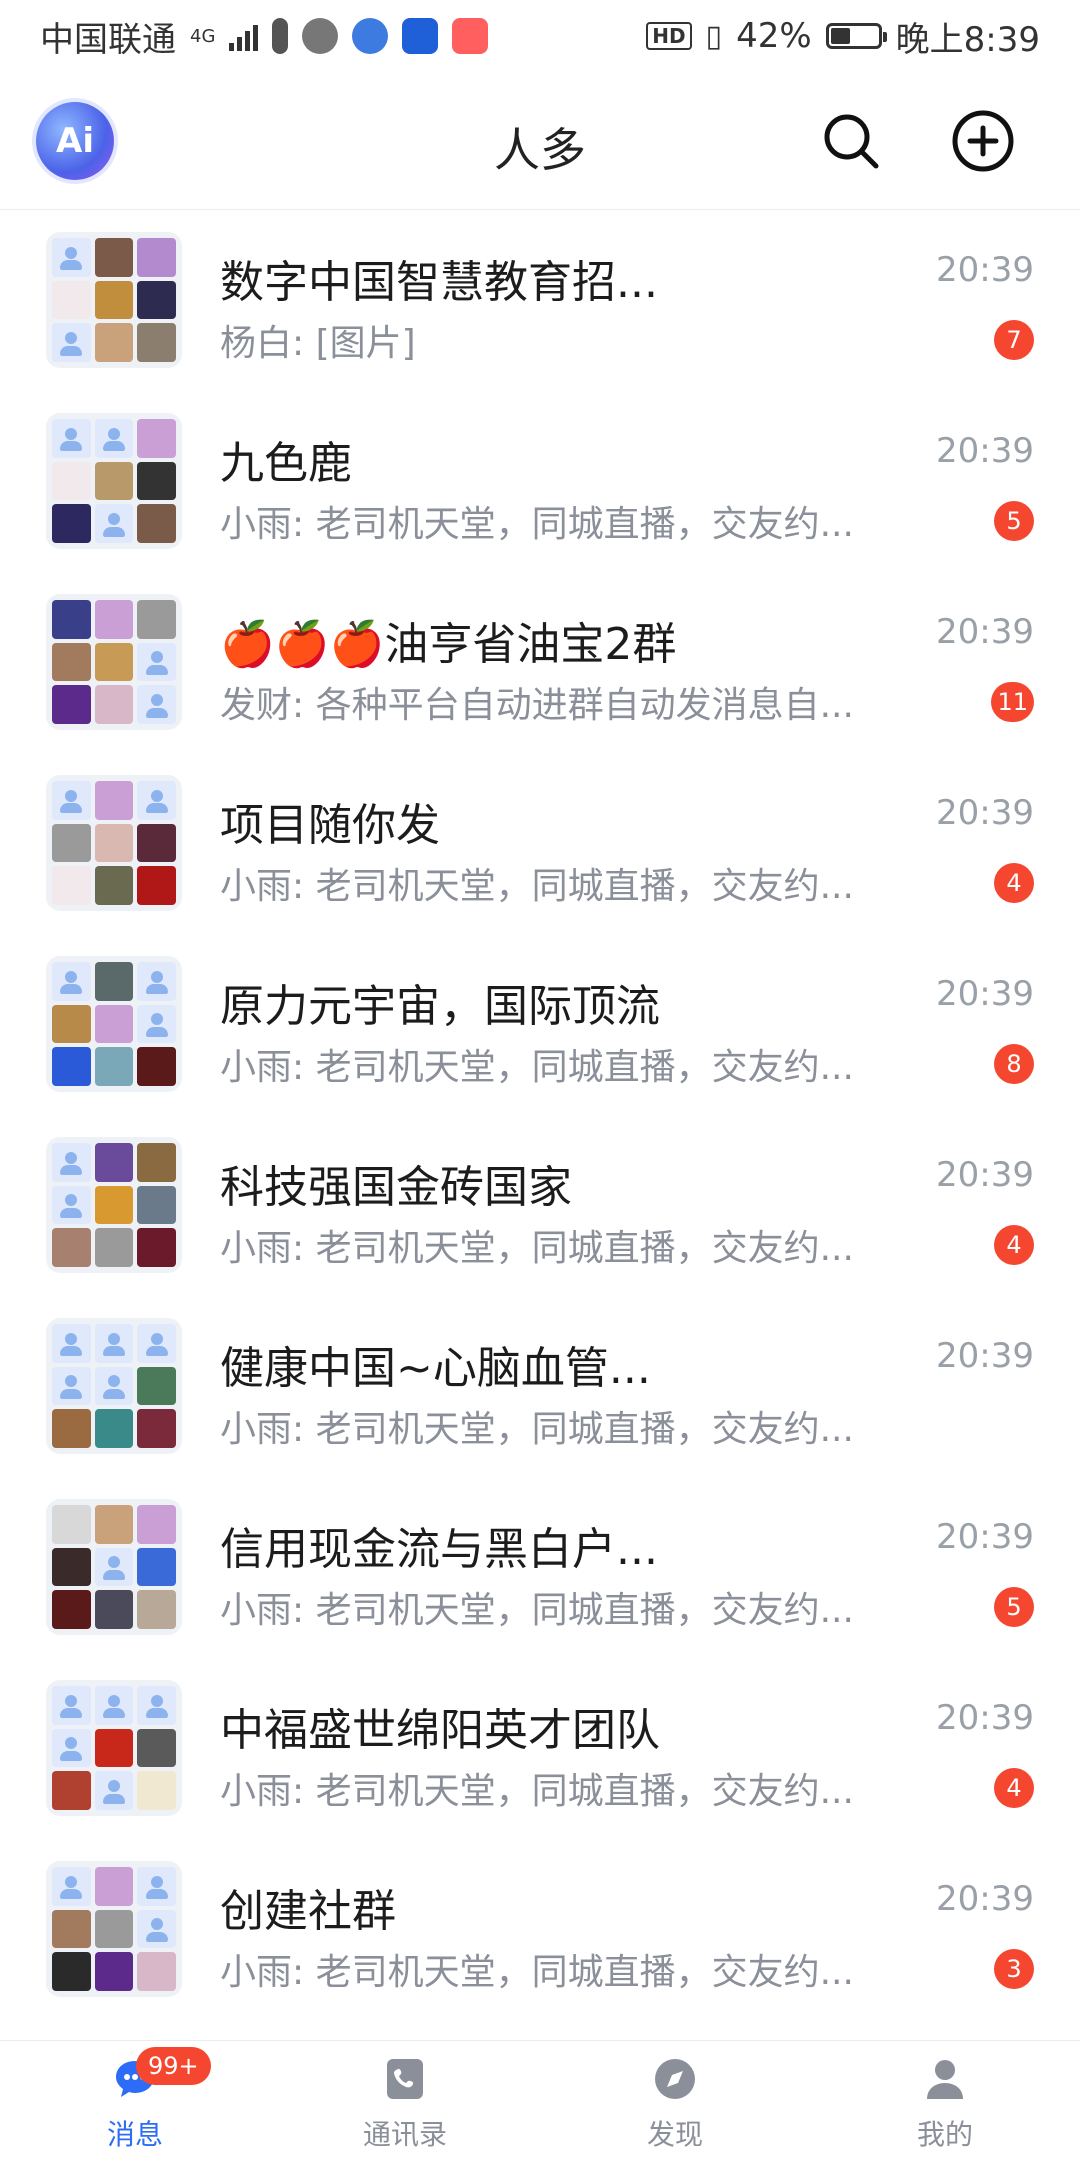  Describe the element at coordinates (108, 39) in the screenshot. I see `carrier-label: 中国联通` at that location.